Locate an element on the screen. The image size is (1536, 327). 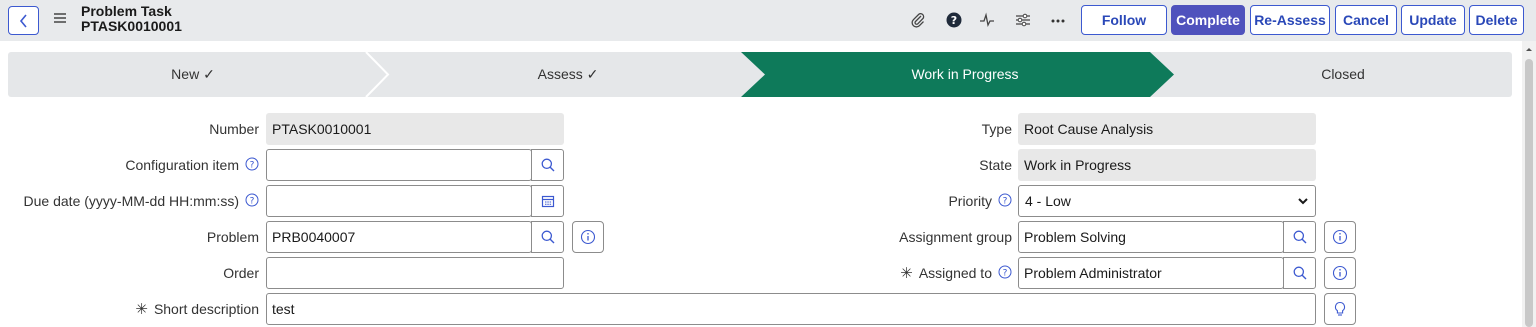
update-button: Update is located at coordinates (1433, 20).